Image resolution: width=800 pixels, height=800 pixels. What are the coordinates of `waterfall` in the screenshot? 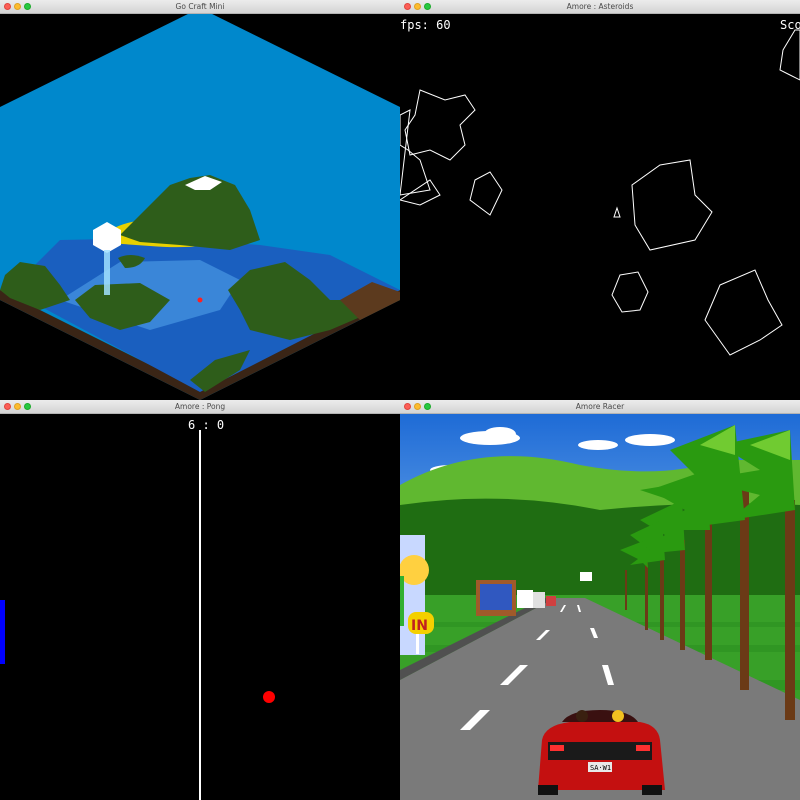 It's located at (107, 272).